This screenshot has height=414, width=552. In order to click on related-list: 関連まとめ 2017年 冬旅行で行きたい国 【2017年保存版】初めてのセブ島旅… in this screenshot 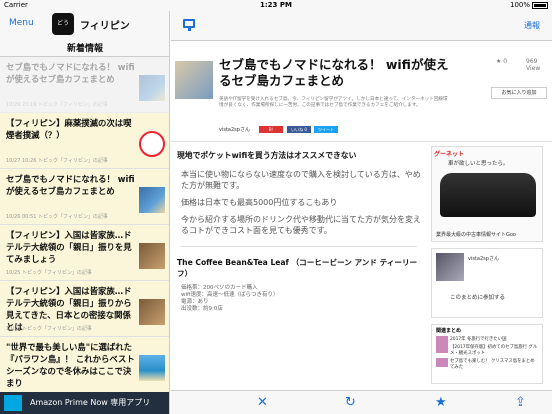, I will do `click(487, 354)`.